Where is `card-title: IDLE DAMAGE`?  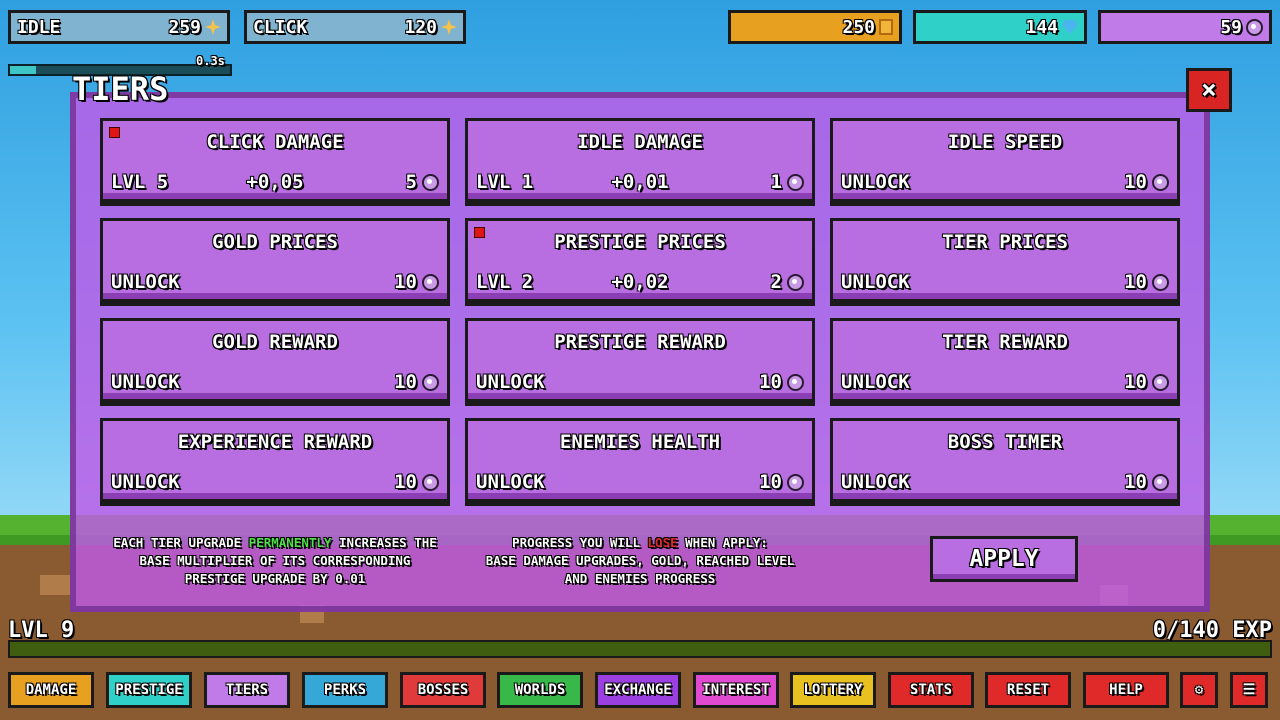
card-title: IDLE DAMAGE is located at coordinates (640, 142).